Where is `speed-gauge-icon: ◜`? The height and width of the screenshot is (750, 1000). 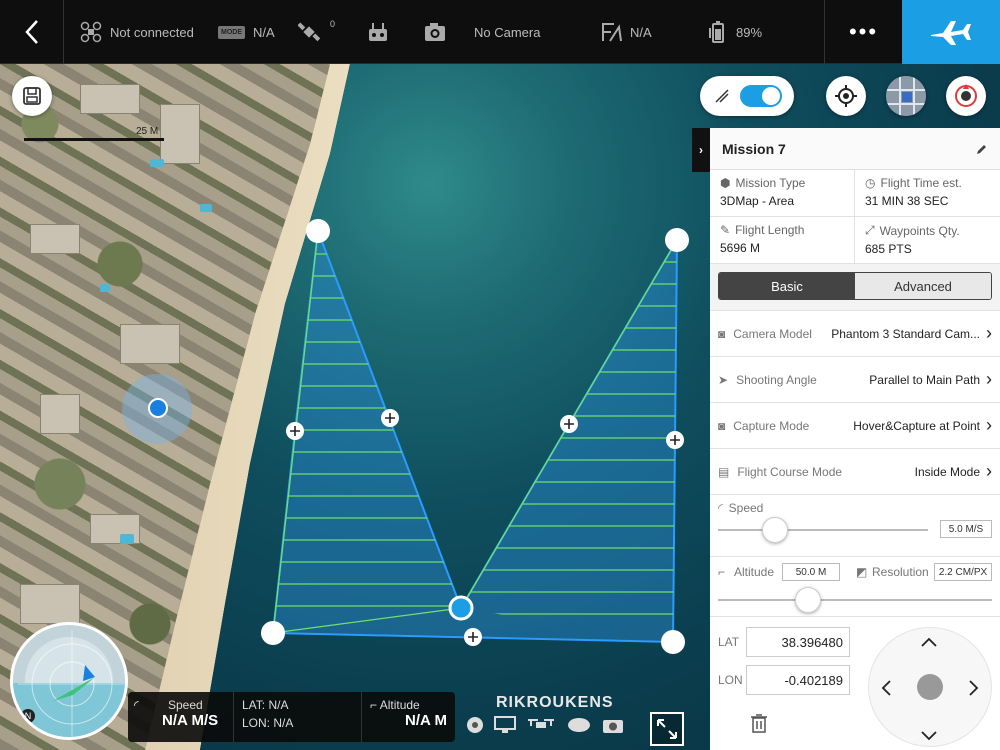 speed-gauge-icon: ◜ is located at coordinates (136, 705).